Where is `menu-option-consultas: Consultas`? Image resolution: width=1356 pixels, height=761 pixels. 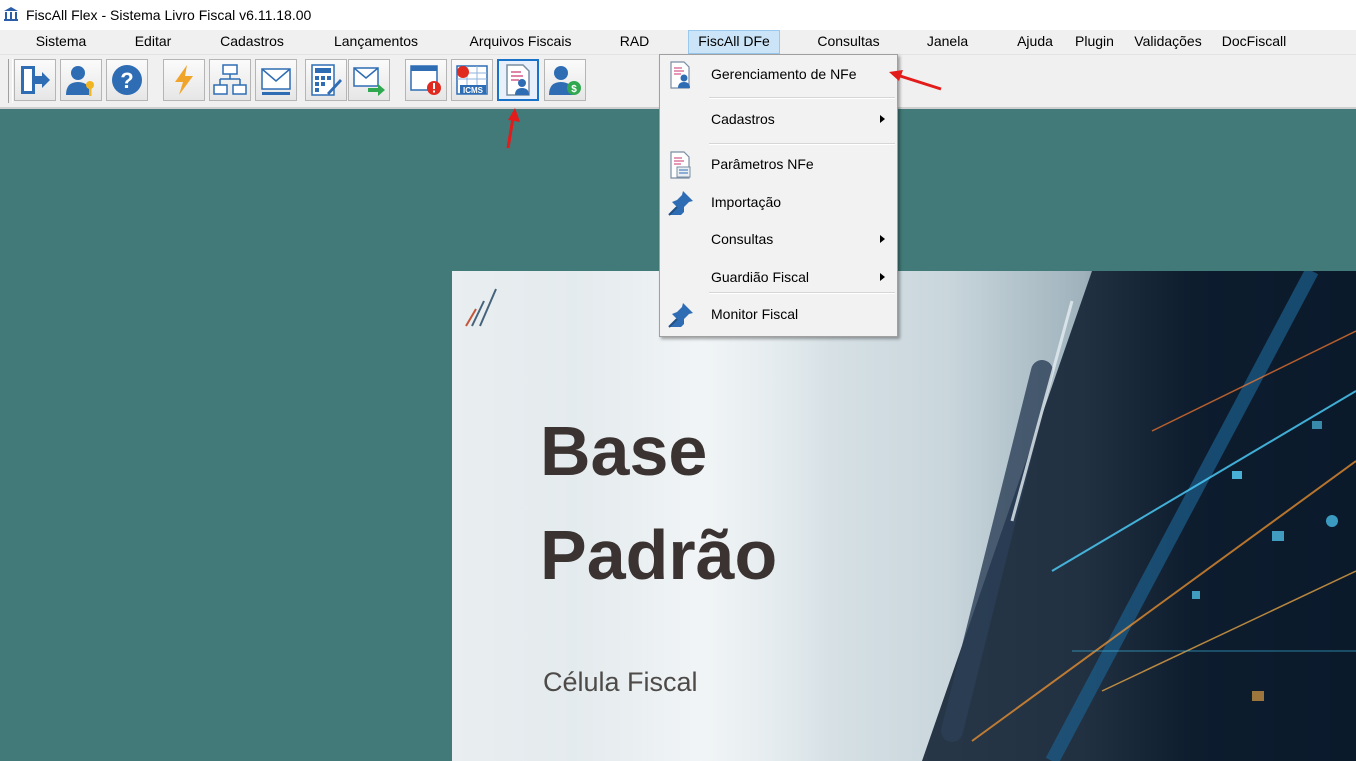 menu-option-consultas: Consultas is located at coordinates (778, 240).